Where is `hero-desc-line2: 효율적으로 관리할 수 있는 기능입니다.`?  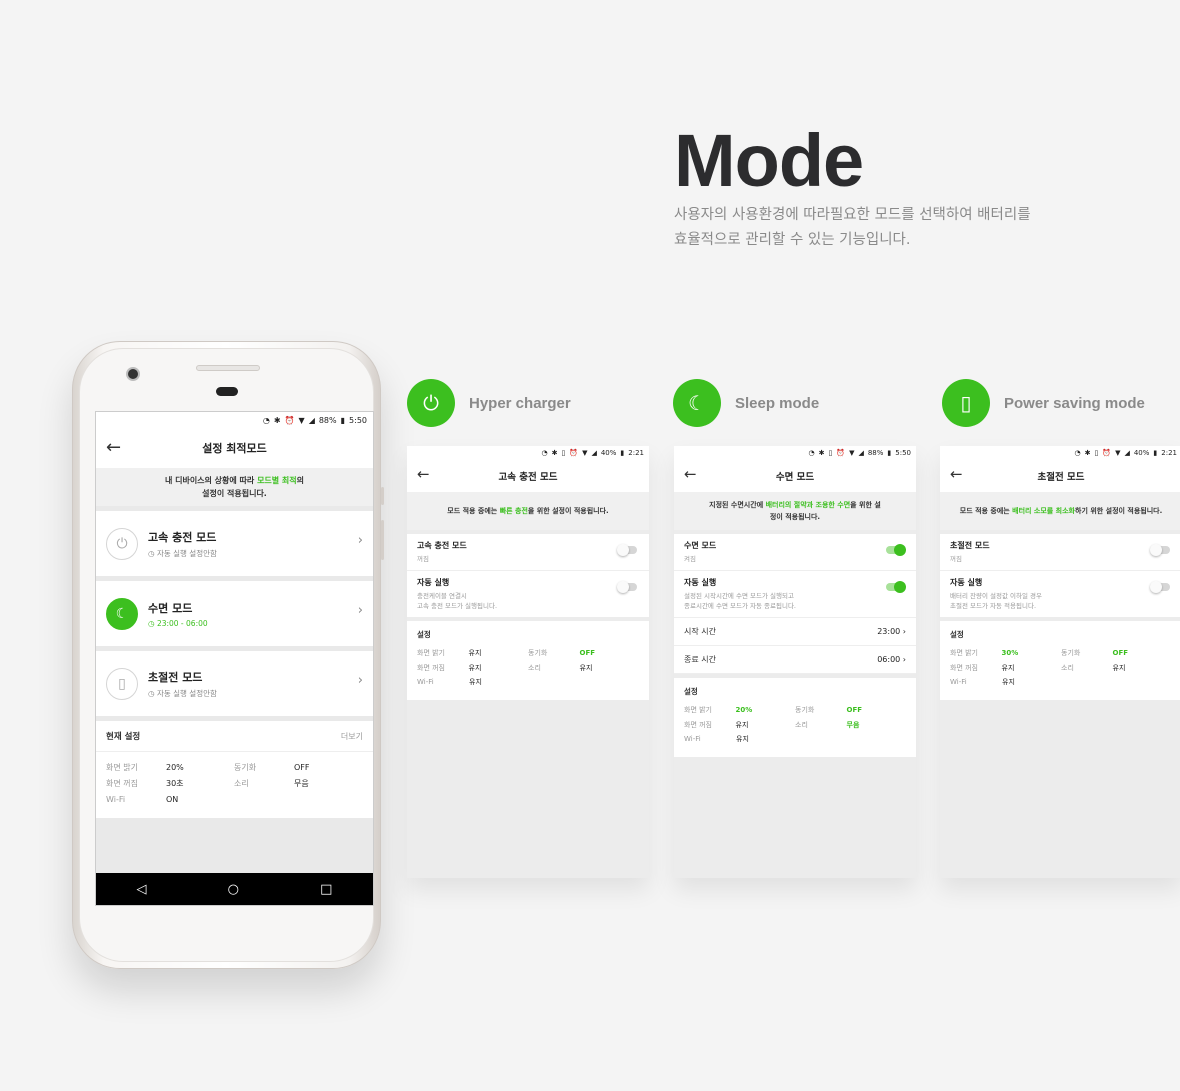
hero-desc-line2: 효율적으로 관리할 수 있는 기능입니다. is located at coordinates (792, 240).